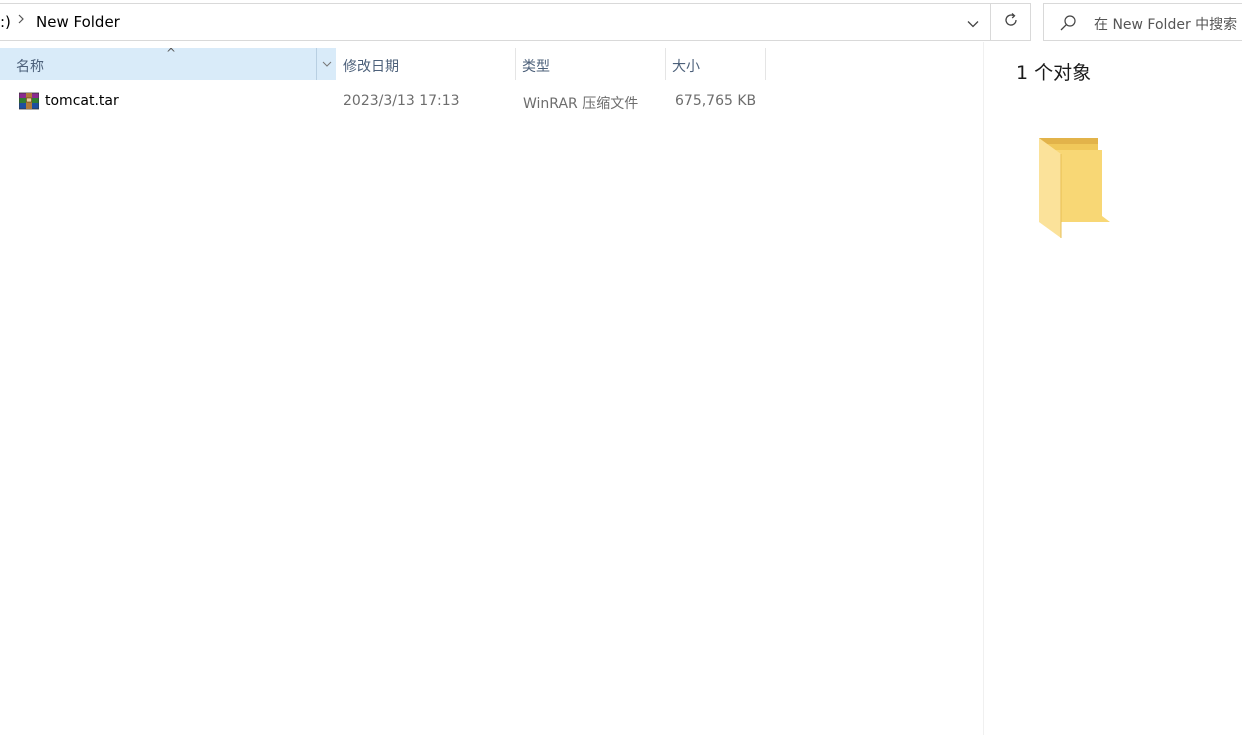 The width and height of the screenshot is (1242, 735). What do you see at coordinates (716, 101) in the screenshot?
I see `file-size: 675,765 KB` at bounding box center [716, 101].